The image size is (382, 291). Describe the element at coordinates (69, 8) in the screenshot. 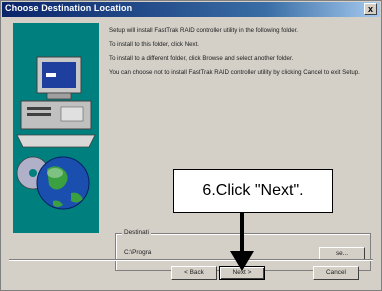

I see `window-title: Choose Destination Location` at that location.